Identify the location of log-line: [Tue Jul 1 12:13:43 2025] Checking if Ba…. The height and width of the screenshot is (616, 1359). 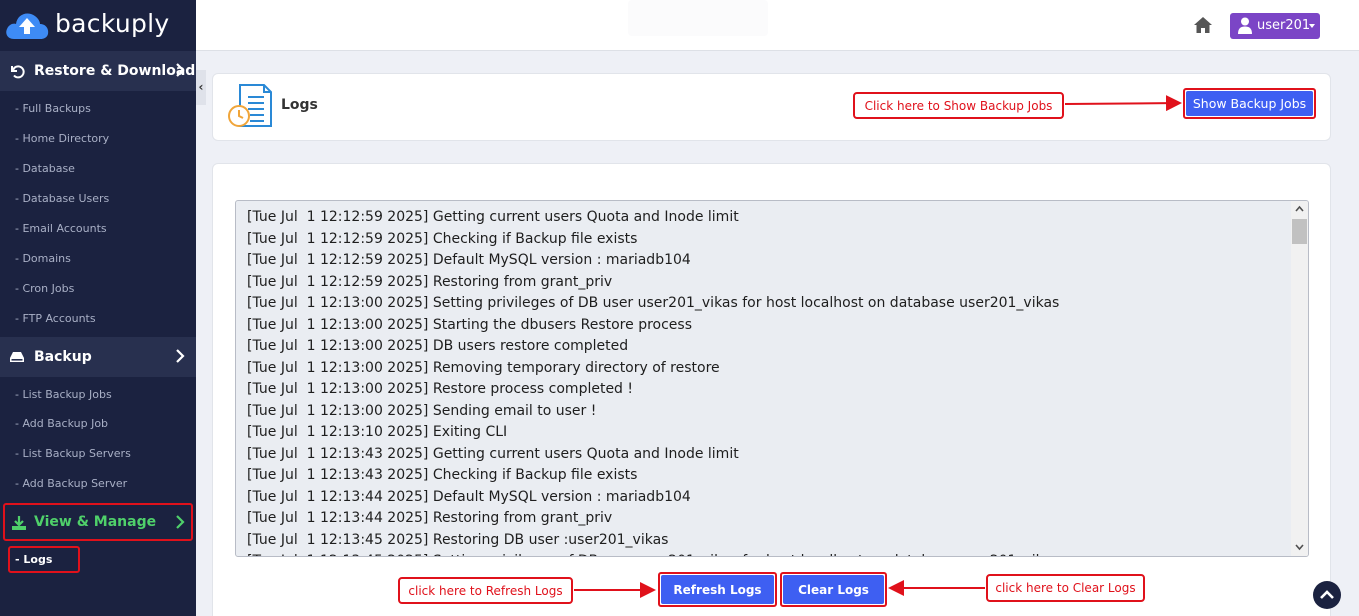
(442, 475).